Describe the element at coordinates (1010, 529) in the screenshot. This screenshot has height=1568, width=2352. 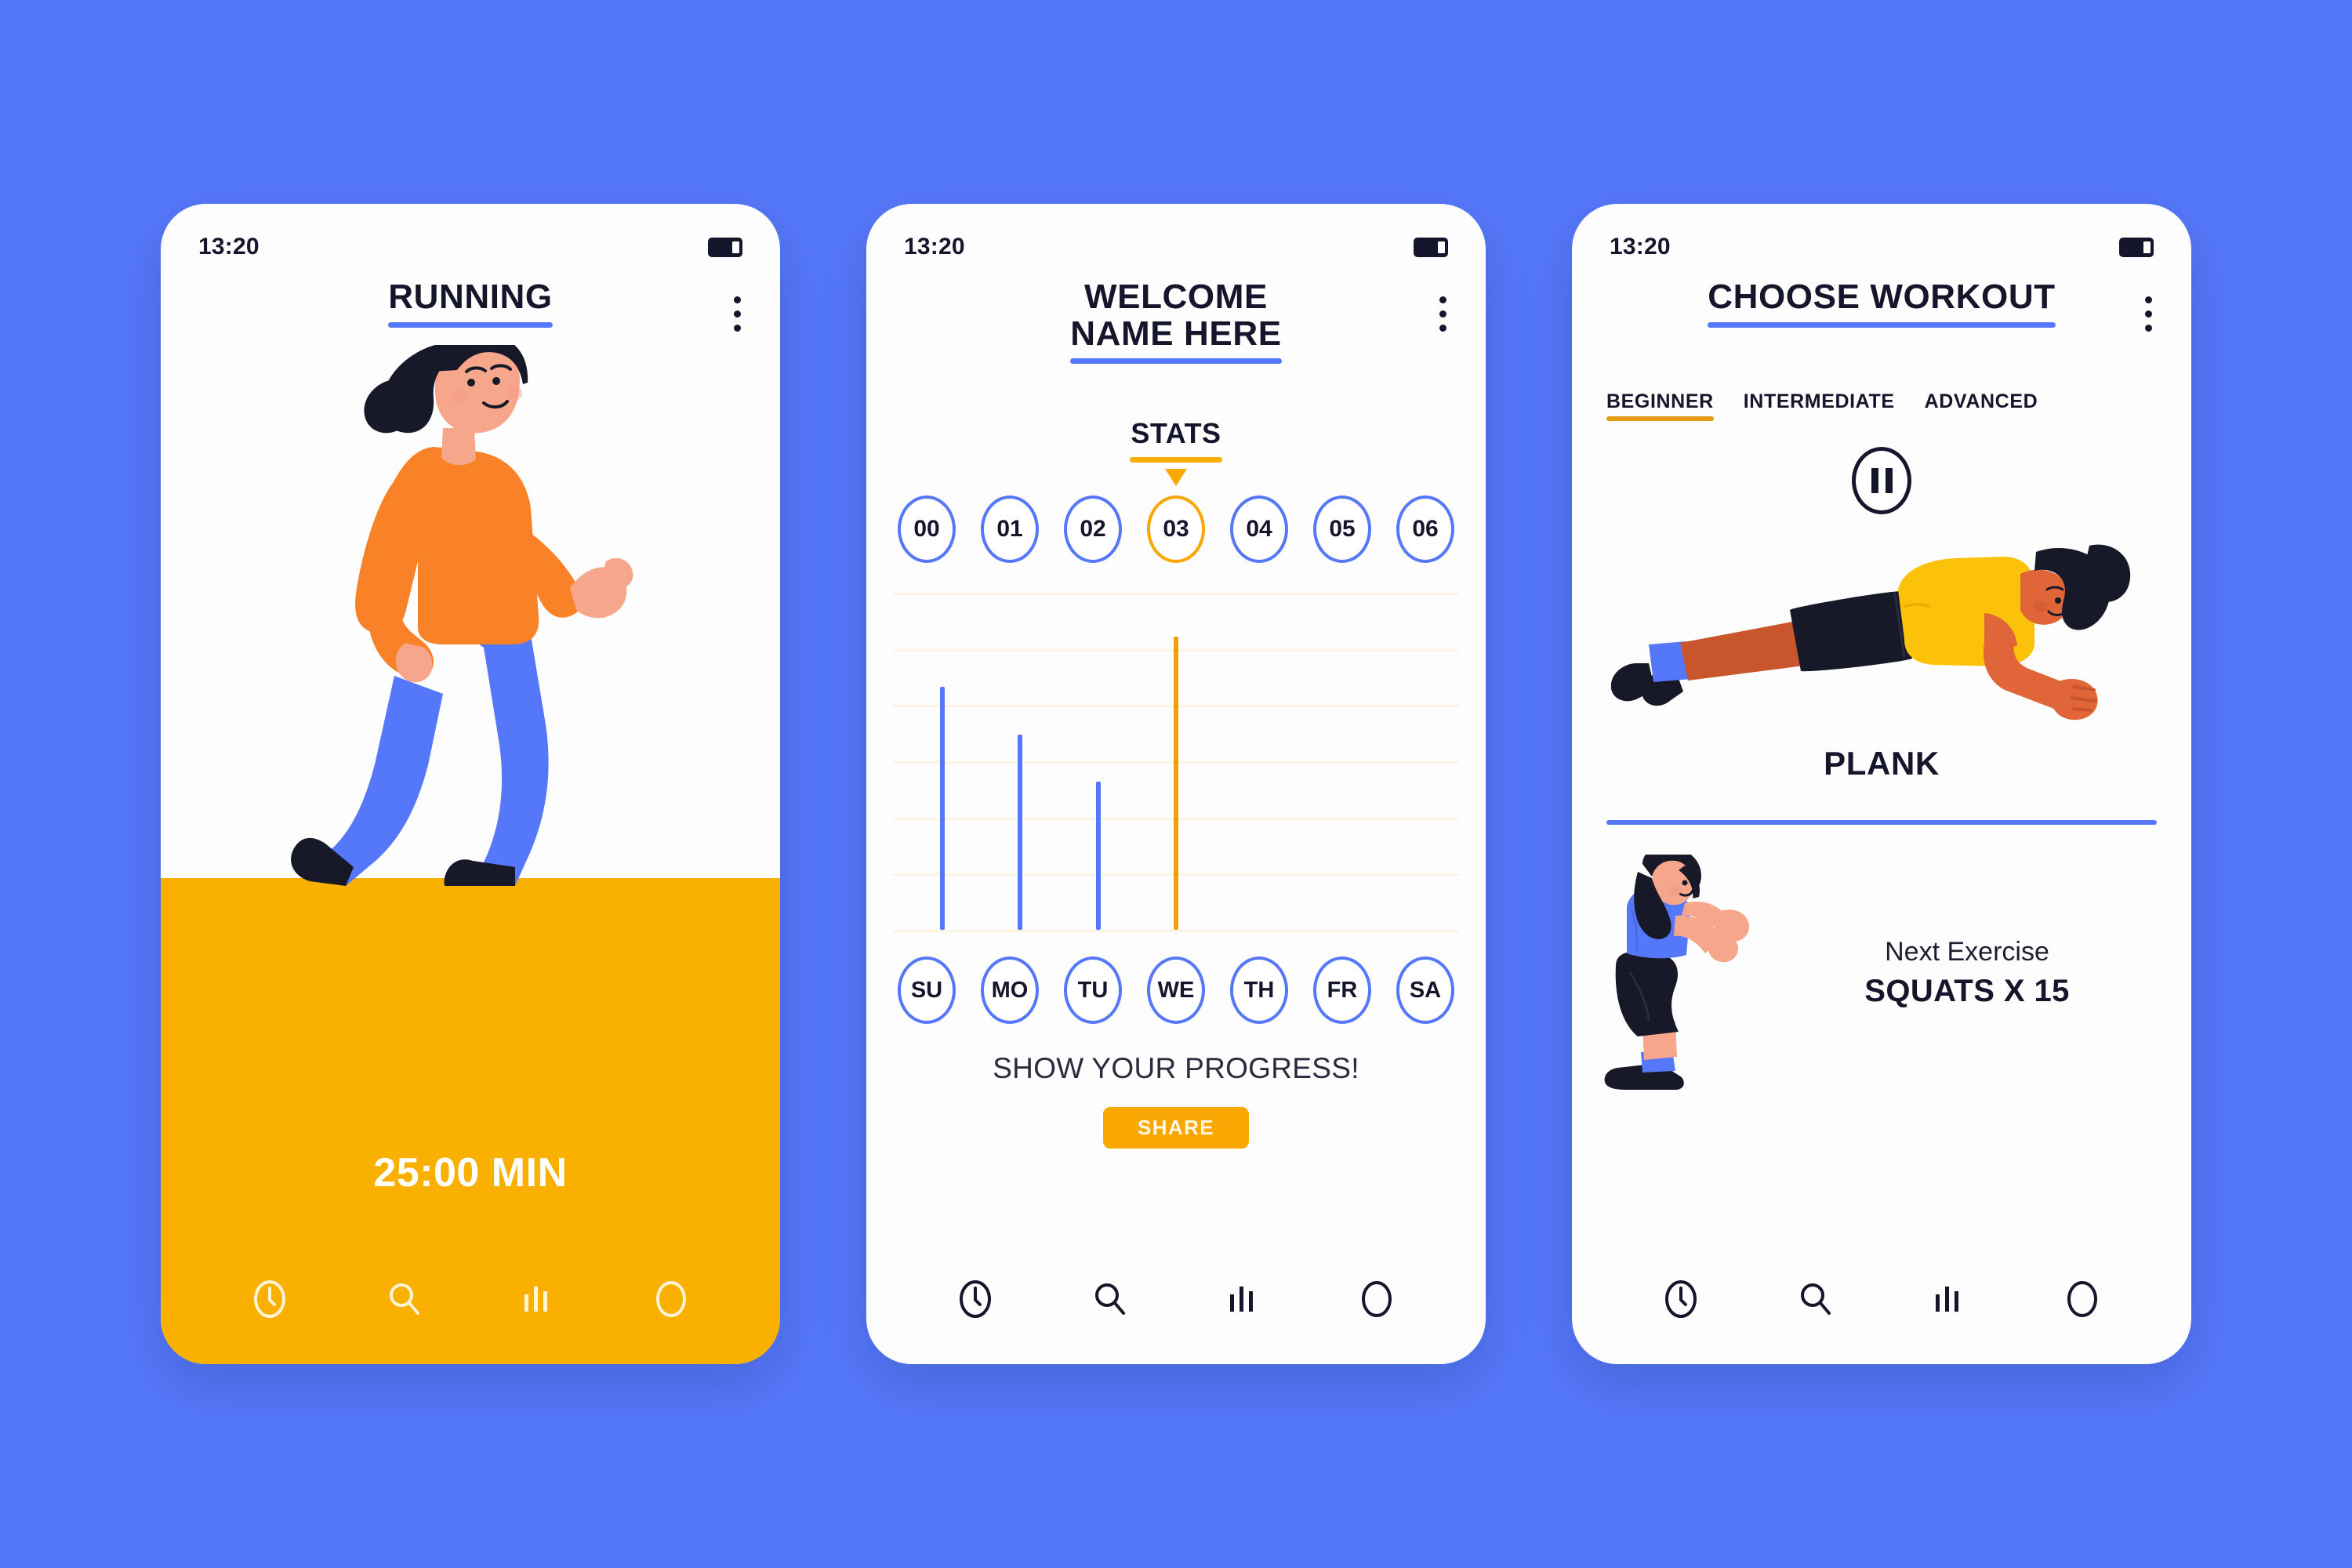
I see `number-chip: 01` at that location.